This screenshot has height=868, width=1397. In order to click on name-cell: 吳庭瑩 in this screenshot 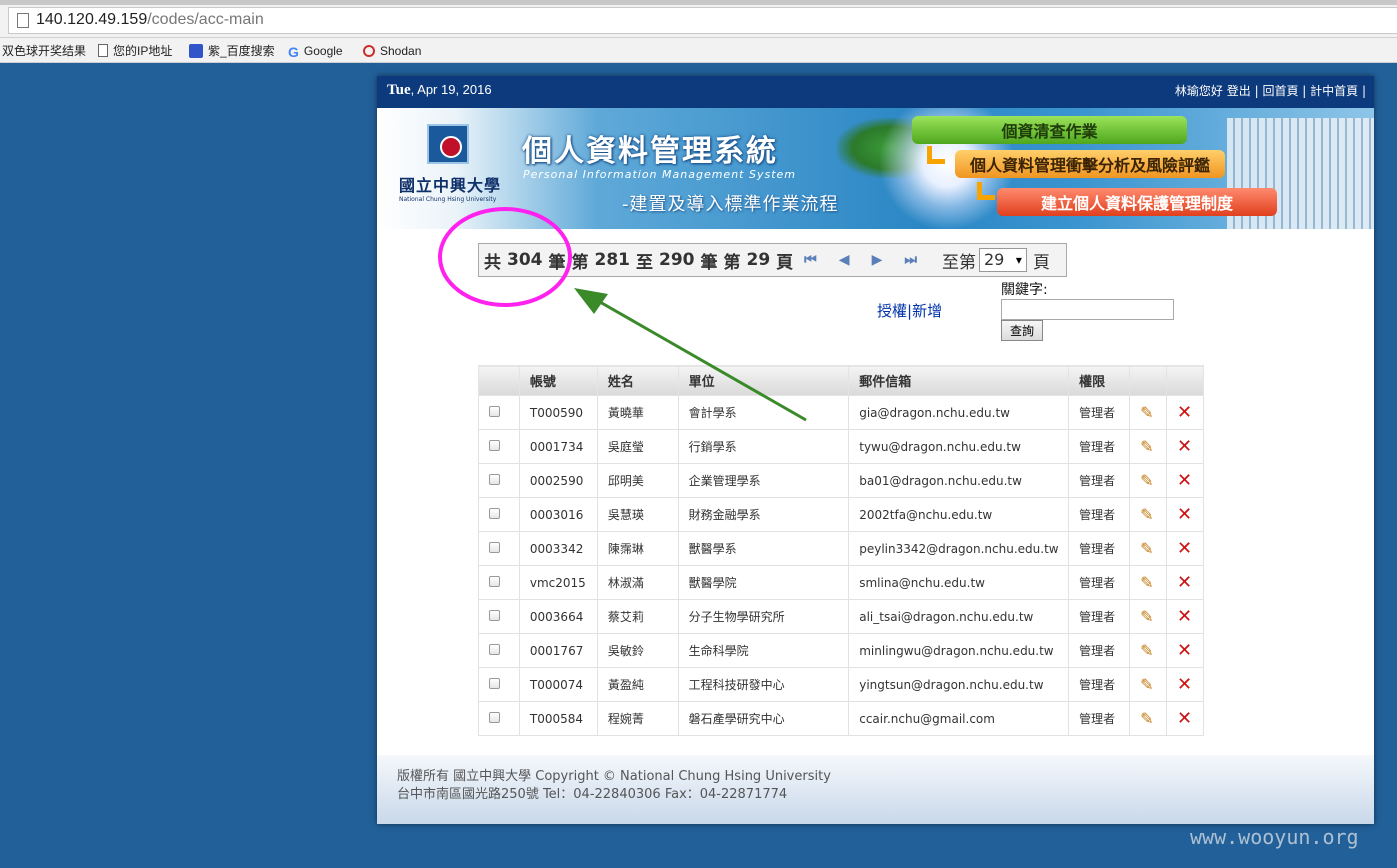, I will do `click(637, 446)`.